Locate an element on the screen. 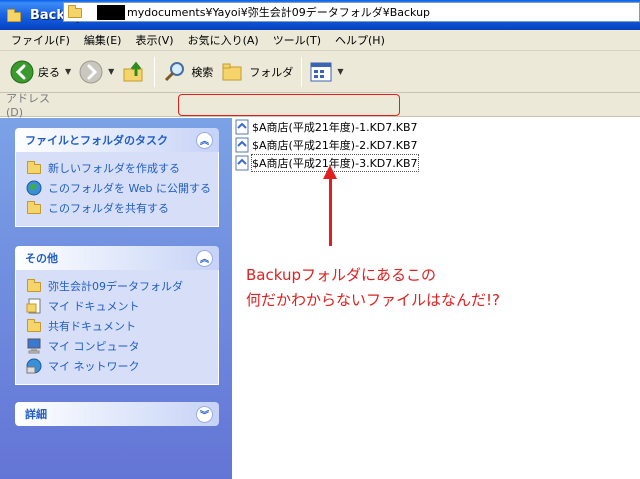  place-my-computer: マイ コンピュータ is located at coordinates (122, 346).